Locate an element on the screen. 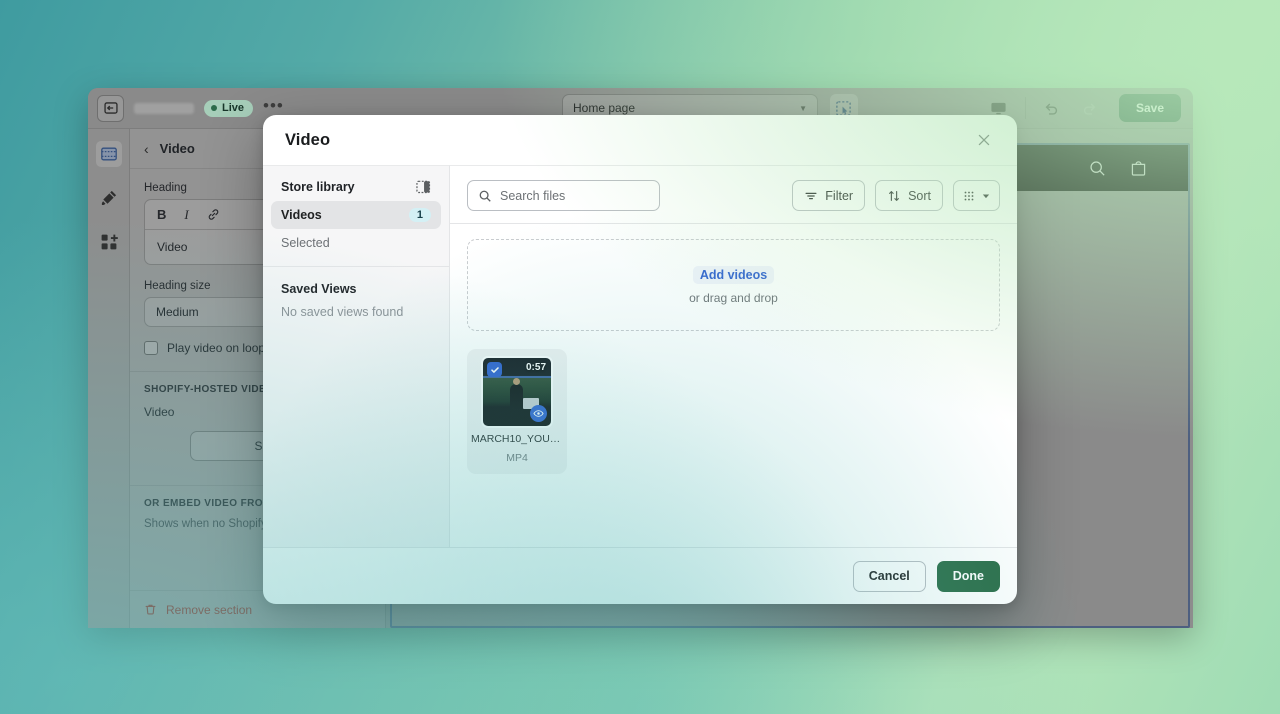 The image size is (1280, 714). filter-icon is located at coordinates (811, 196).